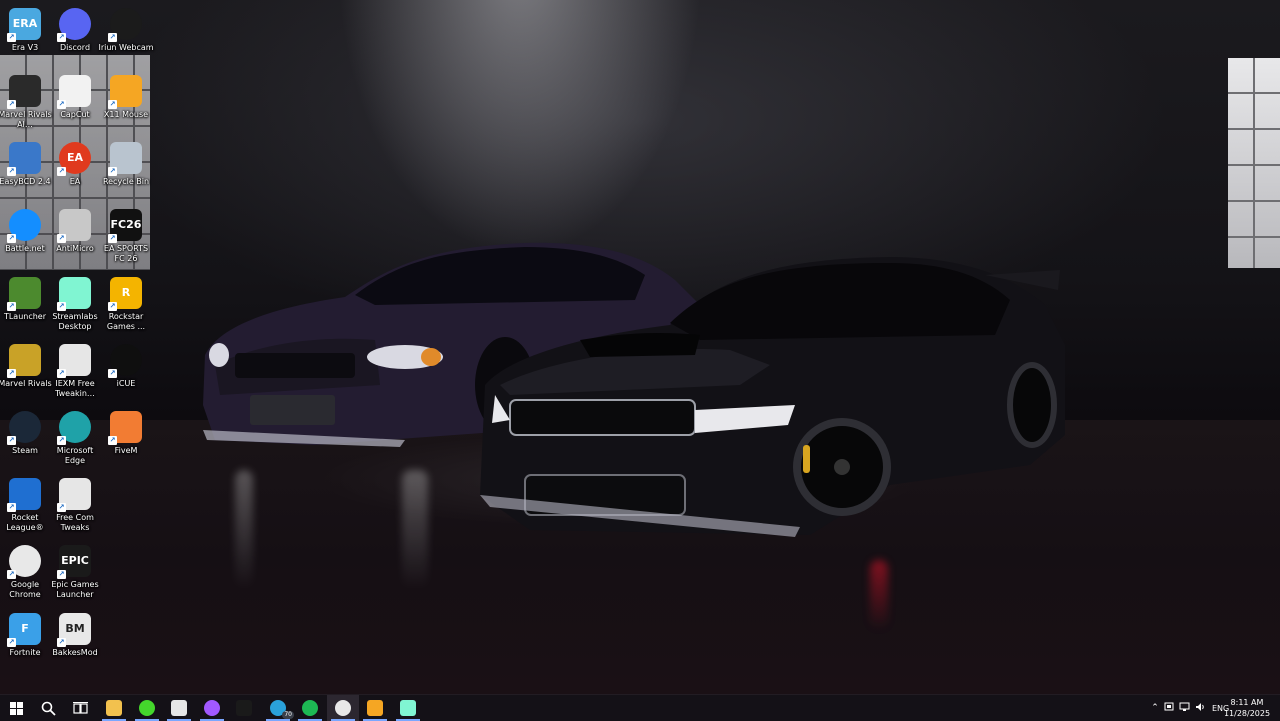 This screenshot has height=721, width=1280. What do you see at coordinates (25, 181) in the screenshot?
I see `desktop-icon-label: EasyBCD 2.4` at bounding box center [25, 181].